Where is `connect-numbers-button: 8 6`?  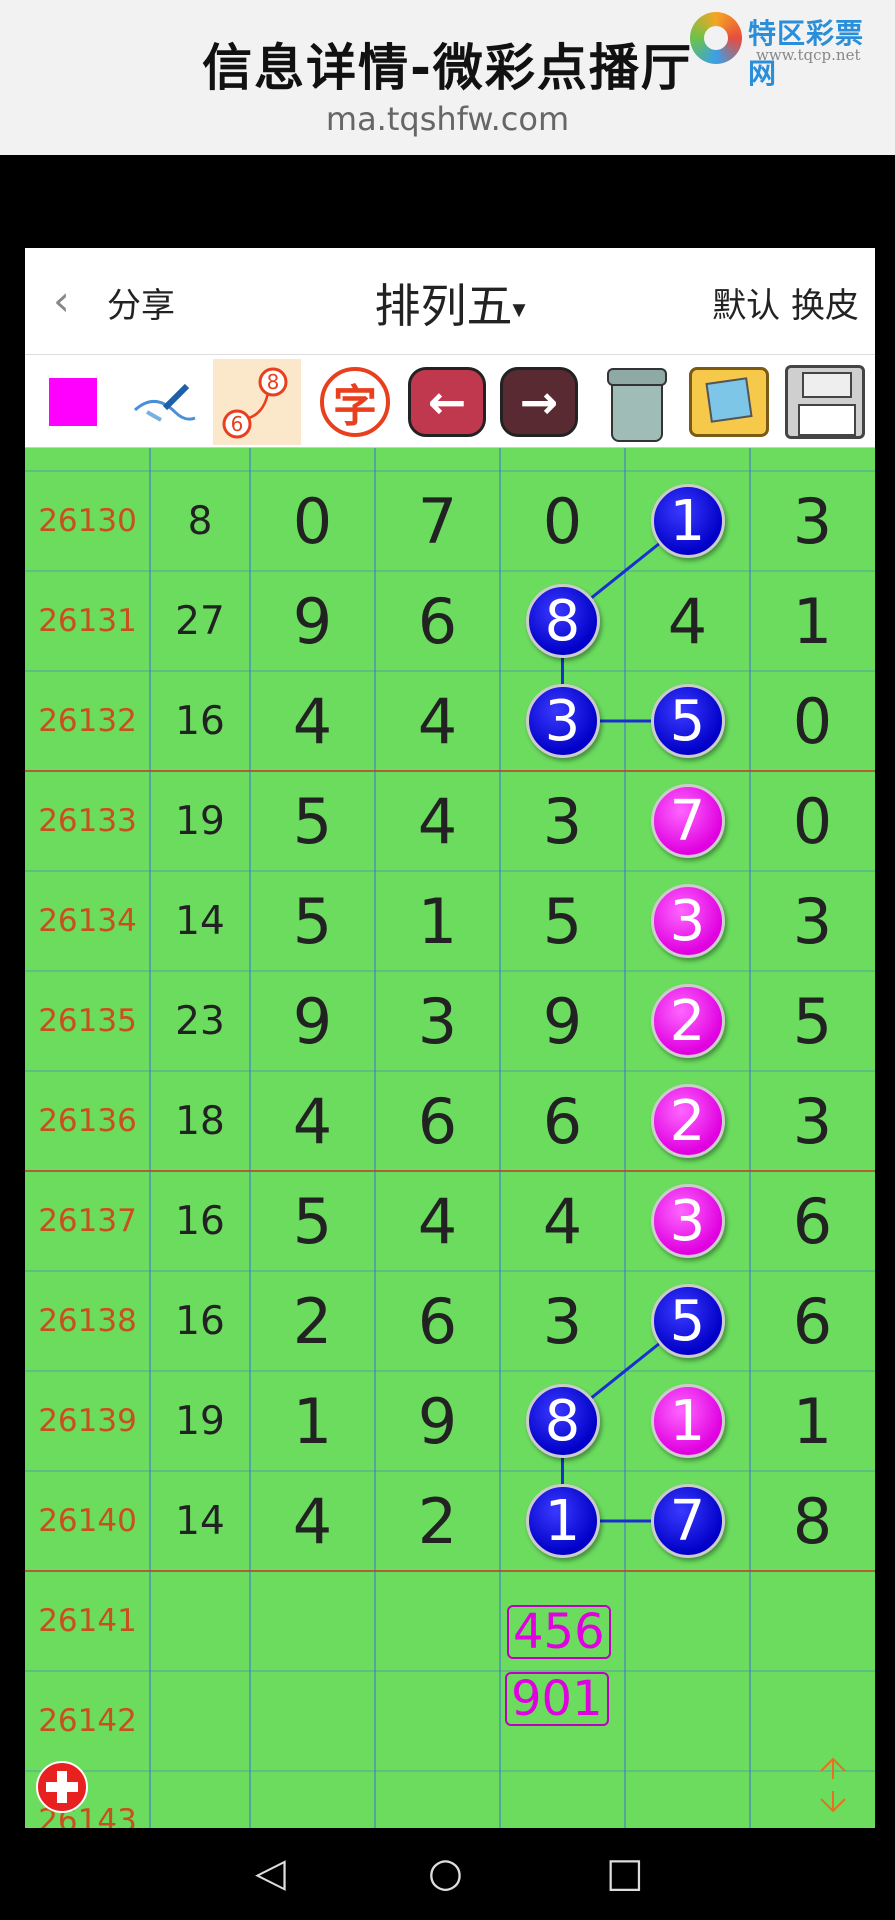 connect-numbers-button: 8 6 is located at coordinates (257, 402).